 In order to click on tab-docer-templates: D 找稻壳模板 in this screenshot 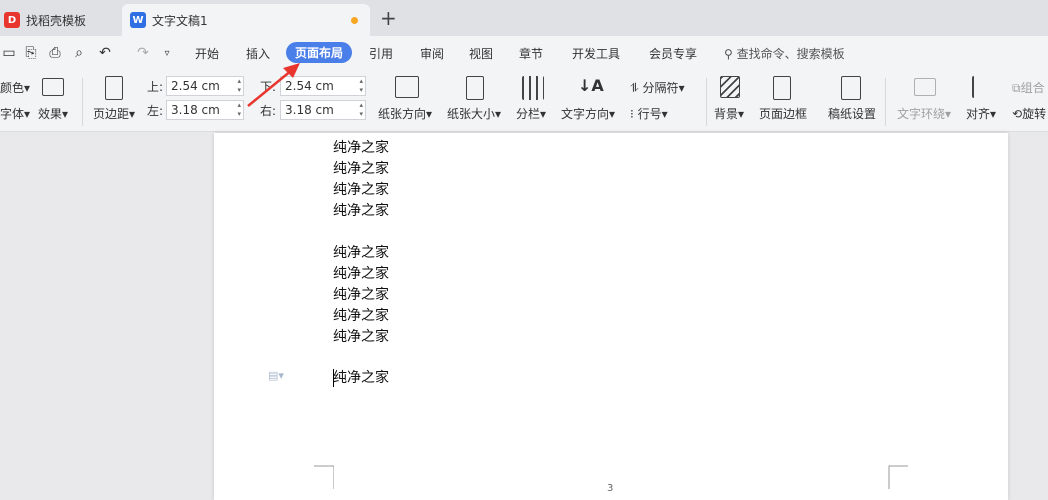, I will do `click(60, 20)`.